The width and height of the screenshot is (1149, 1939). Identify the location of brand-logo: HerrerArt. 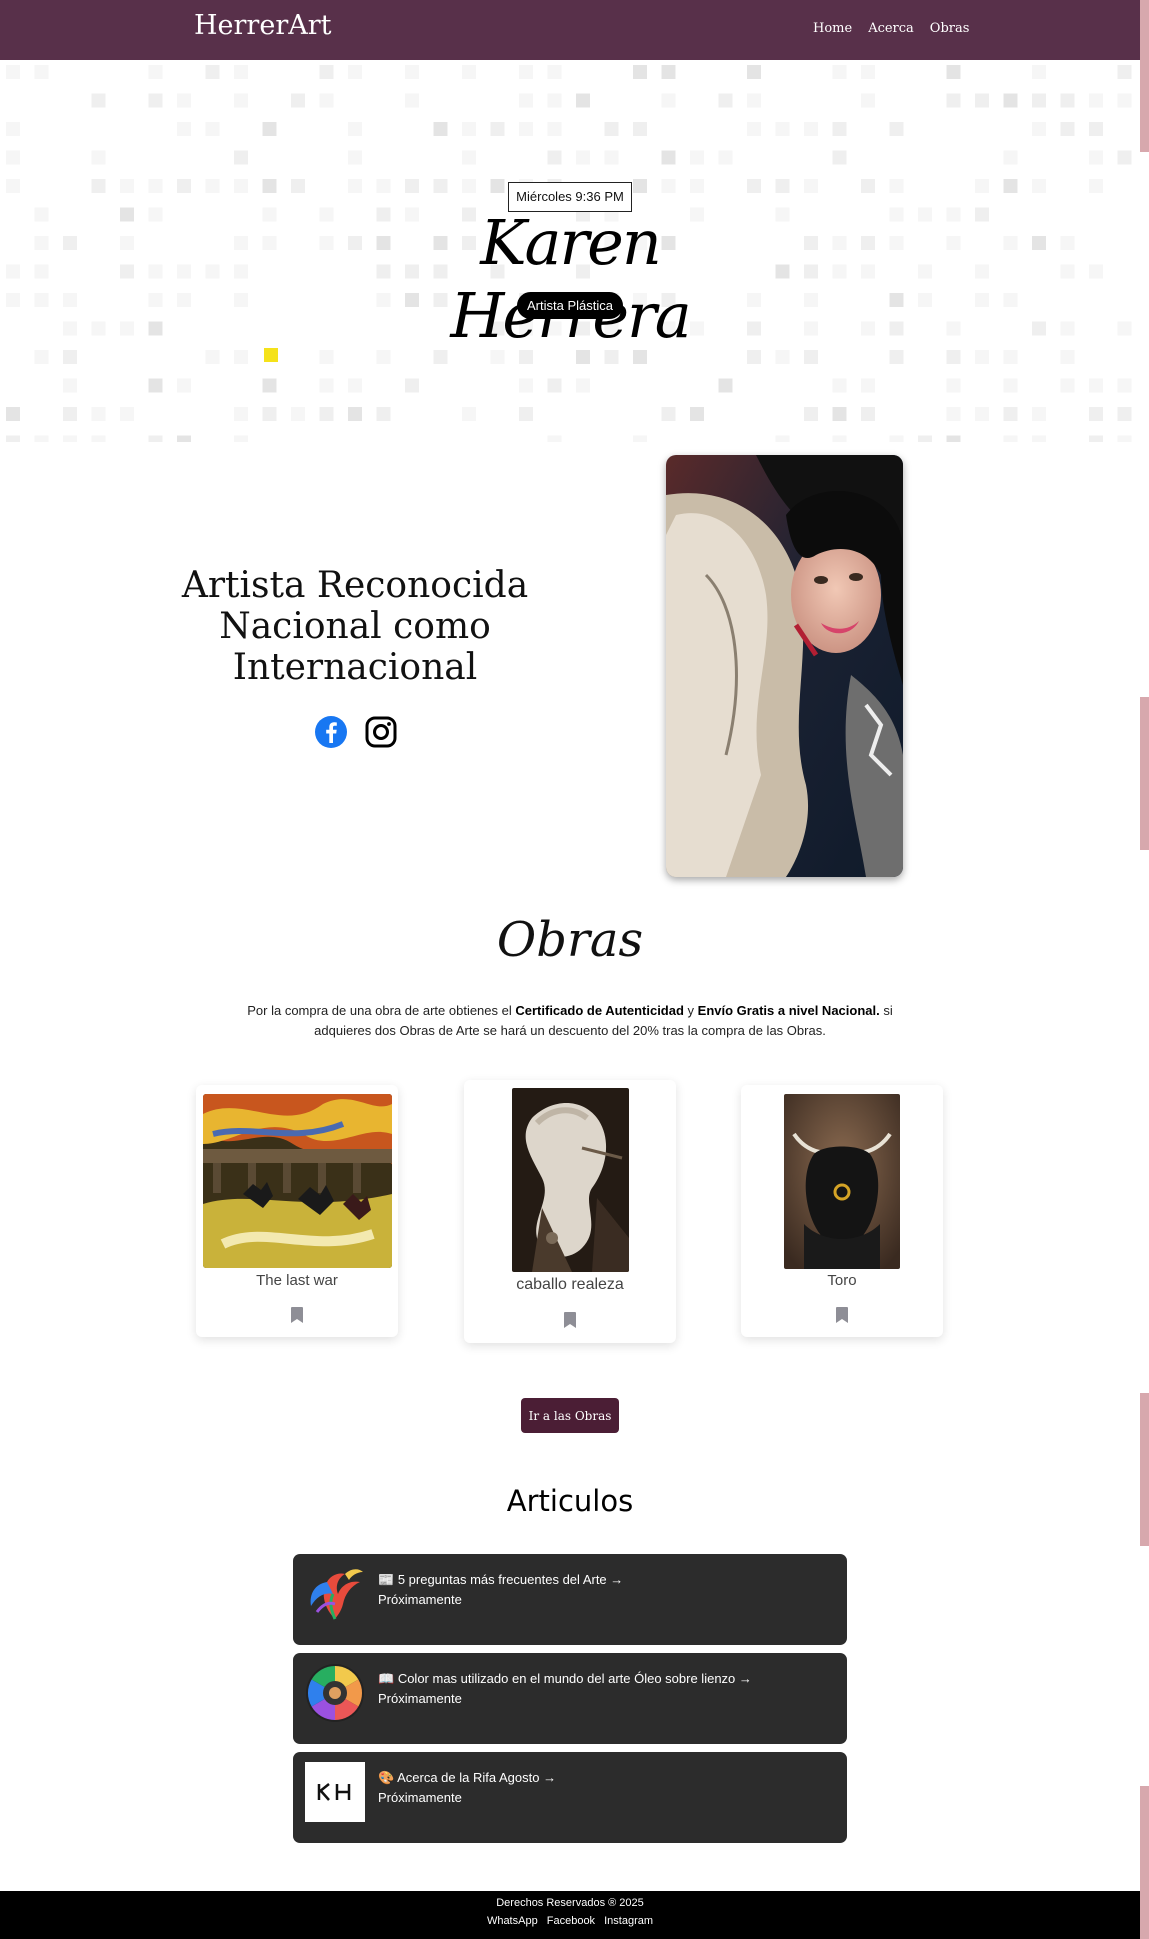
(262, 25).